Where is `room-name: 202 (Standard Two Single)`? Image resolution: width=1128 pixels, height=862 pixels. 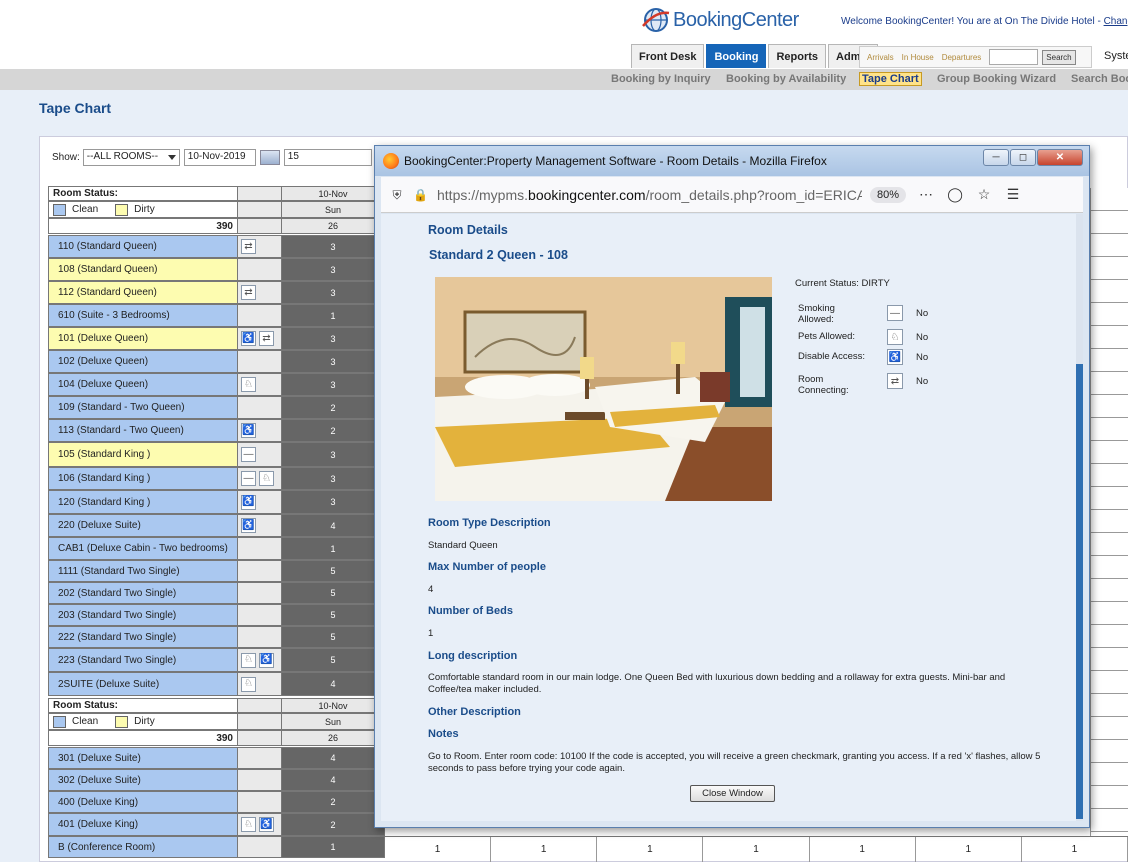
room-name: 202 (Standard Two Single) is located at coordinates (143, 593).